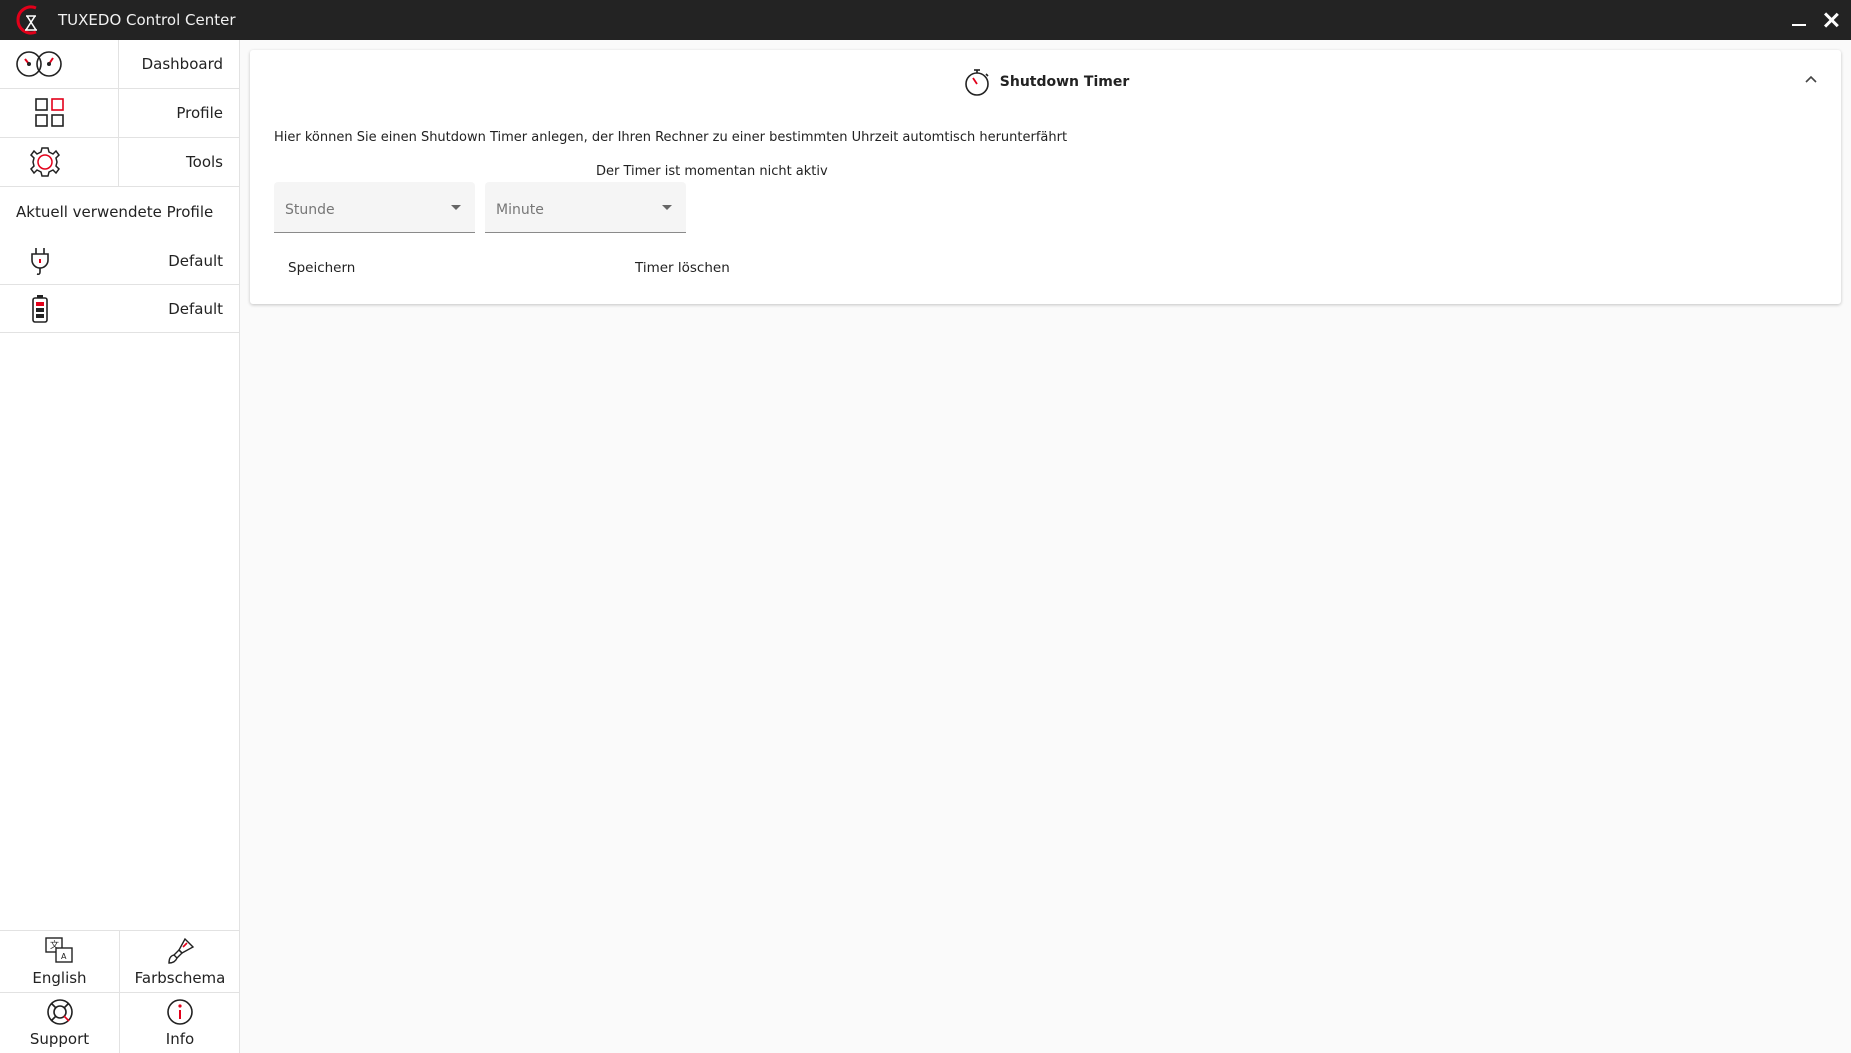 Image resolution: width=1851 pixels, height=1053 pixels. Describe the element at coordinates (119, 261) in the screenshot. I see `profile-item-ac: Default` at that location.